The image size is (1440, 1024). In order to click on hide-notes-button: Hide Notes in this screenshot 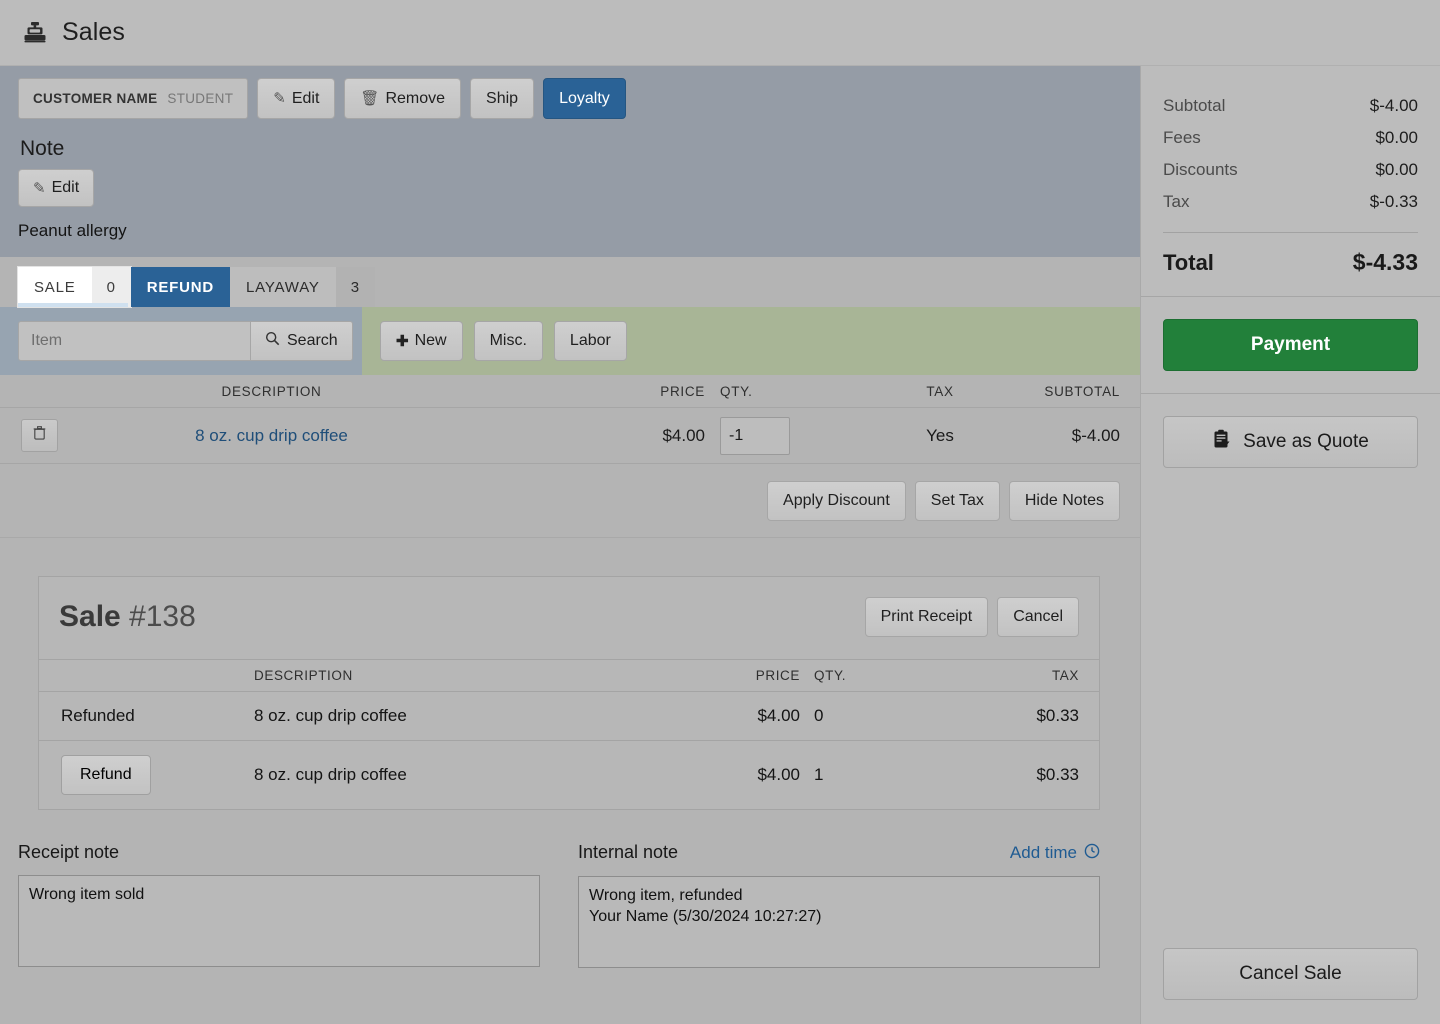, I will do `click(1064, 500)`.